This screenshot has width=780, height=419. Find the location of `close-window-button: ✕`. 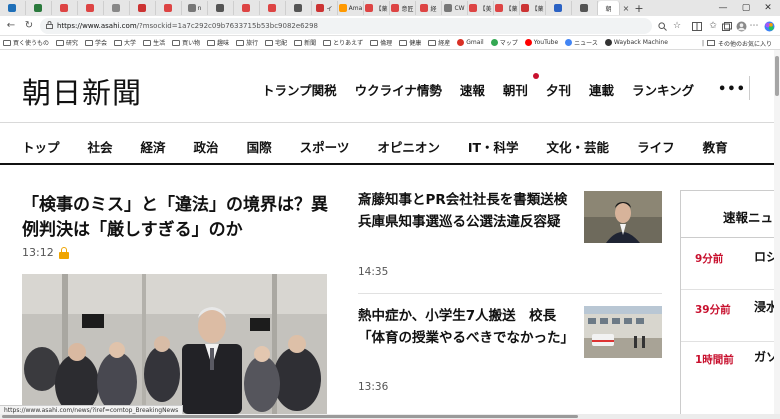

close-window-button: ✕ is located at coordinates (768, 8).